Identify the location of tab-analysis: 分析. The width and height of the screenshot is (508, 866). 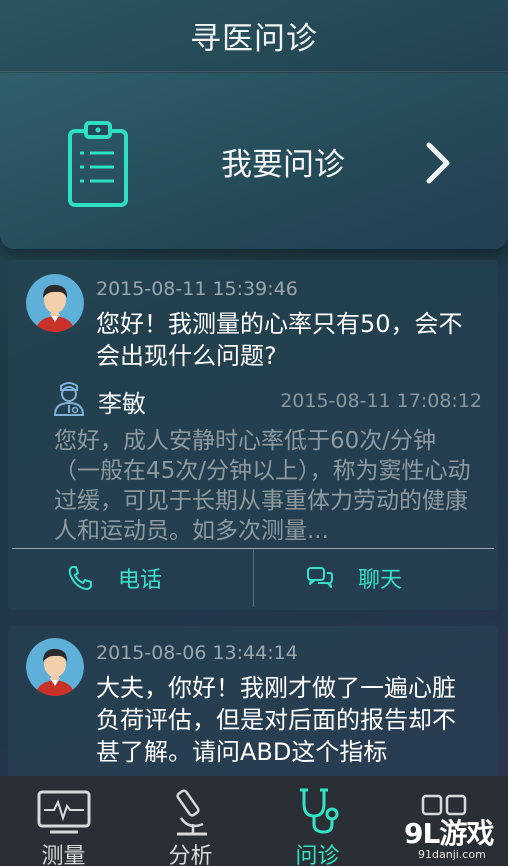
(190, 821).